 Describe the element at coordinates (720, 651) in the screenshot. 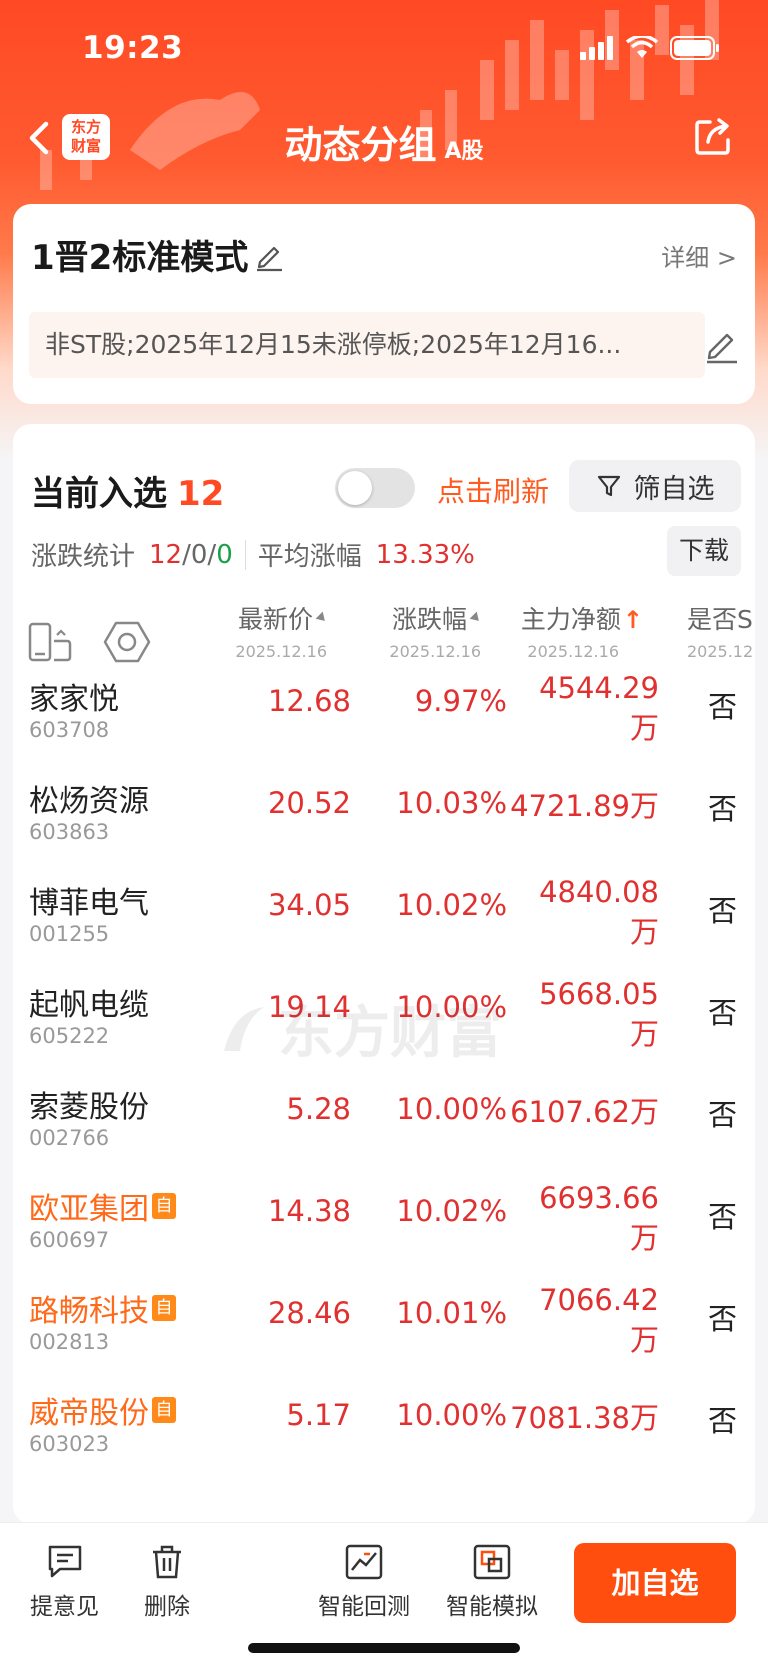

I see `col-st-date: 2025.12` at that location.